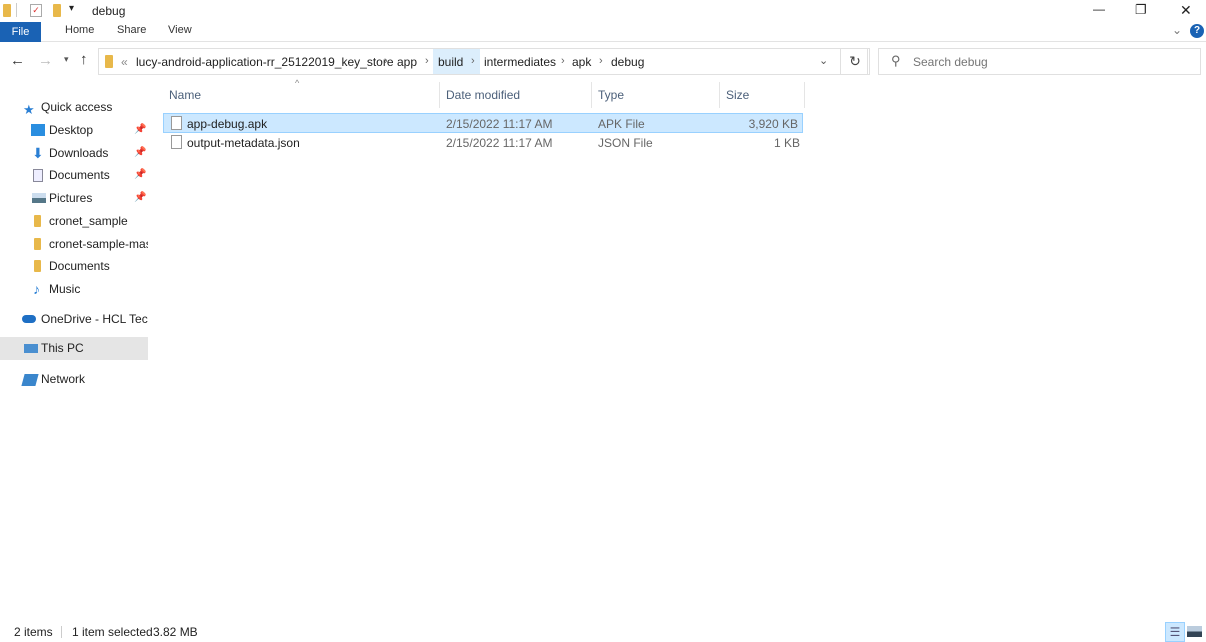  What do you see at coordinates (124, 62) in the screenshot?
I see `breadcrumb-overflow: «` at bounding box center [124, 62].